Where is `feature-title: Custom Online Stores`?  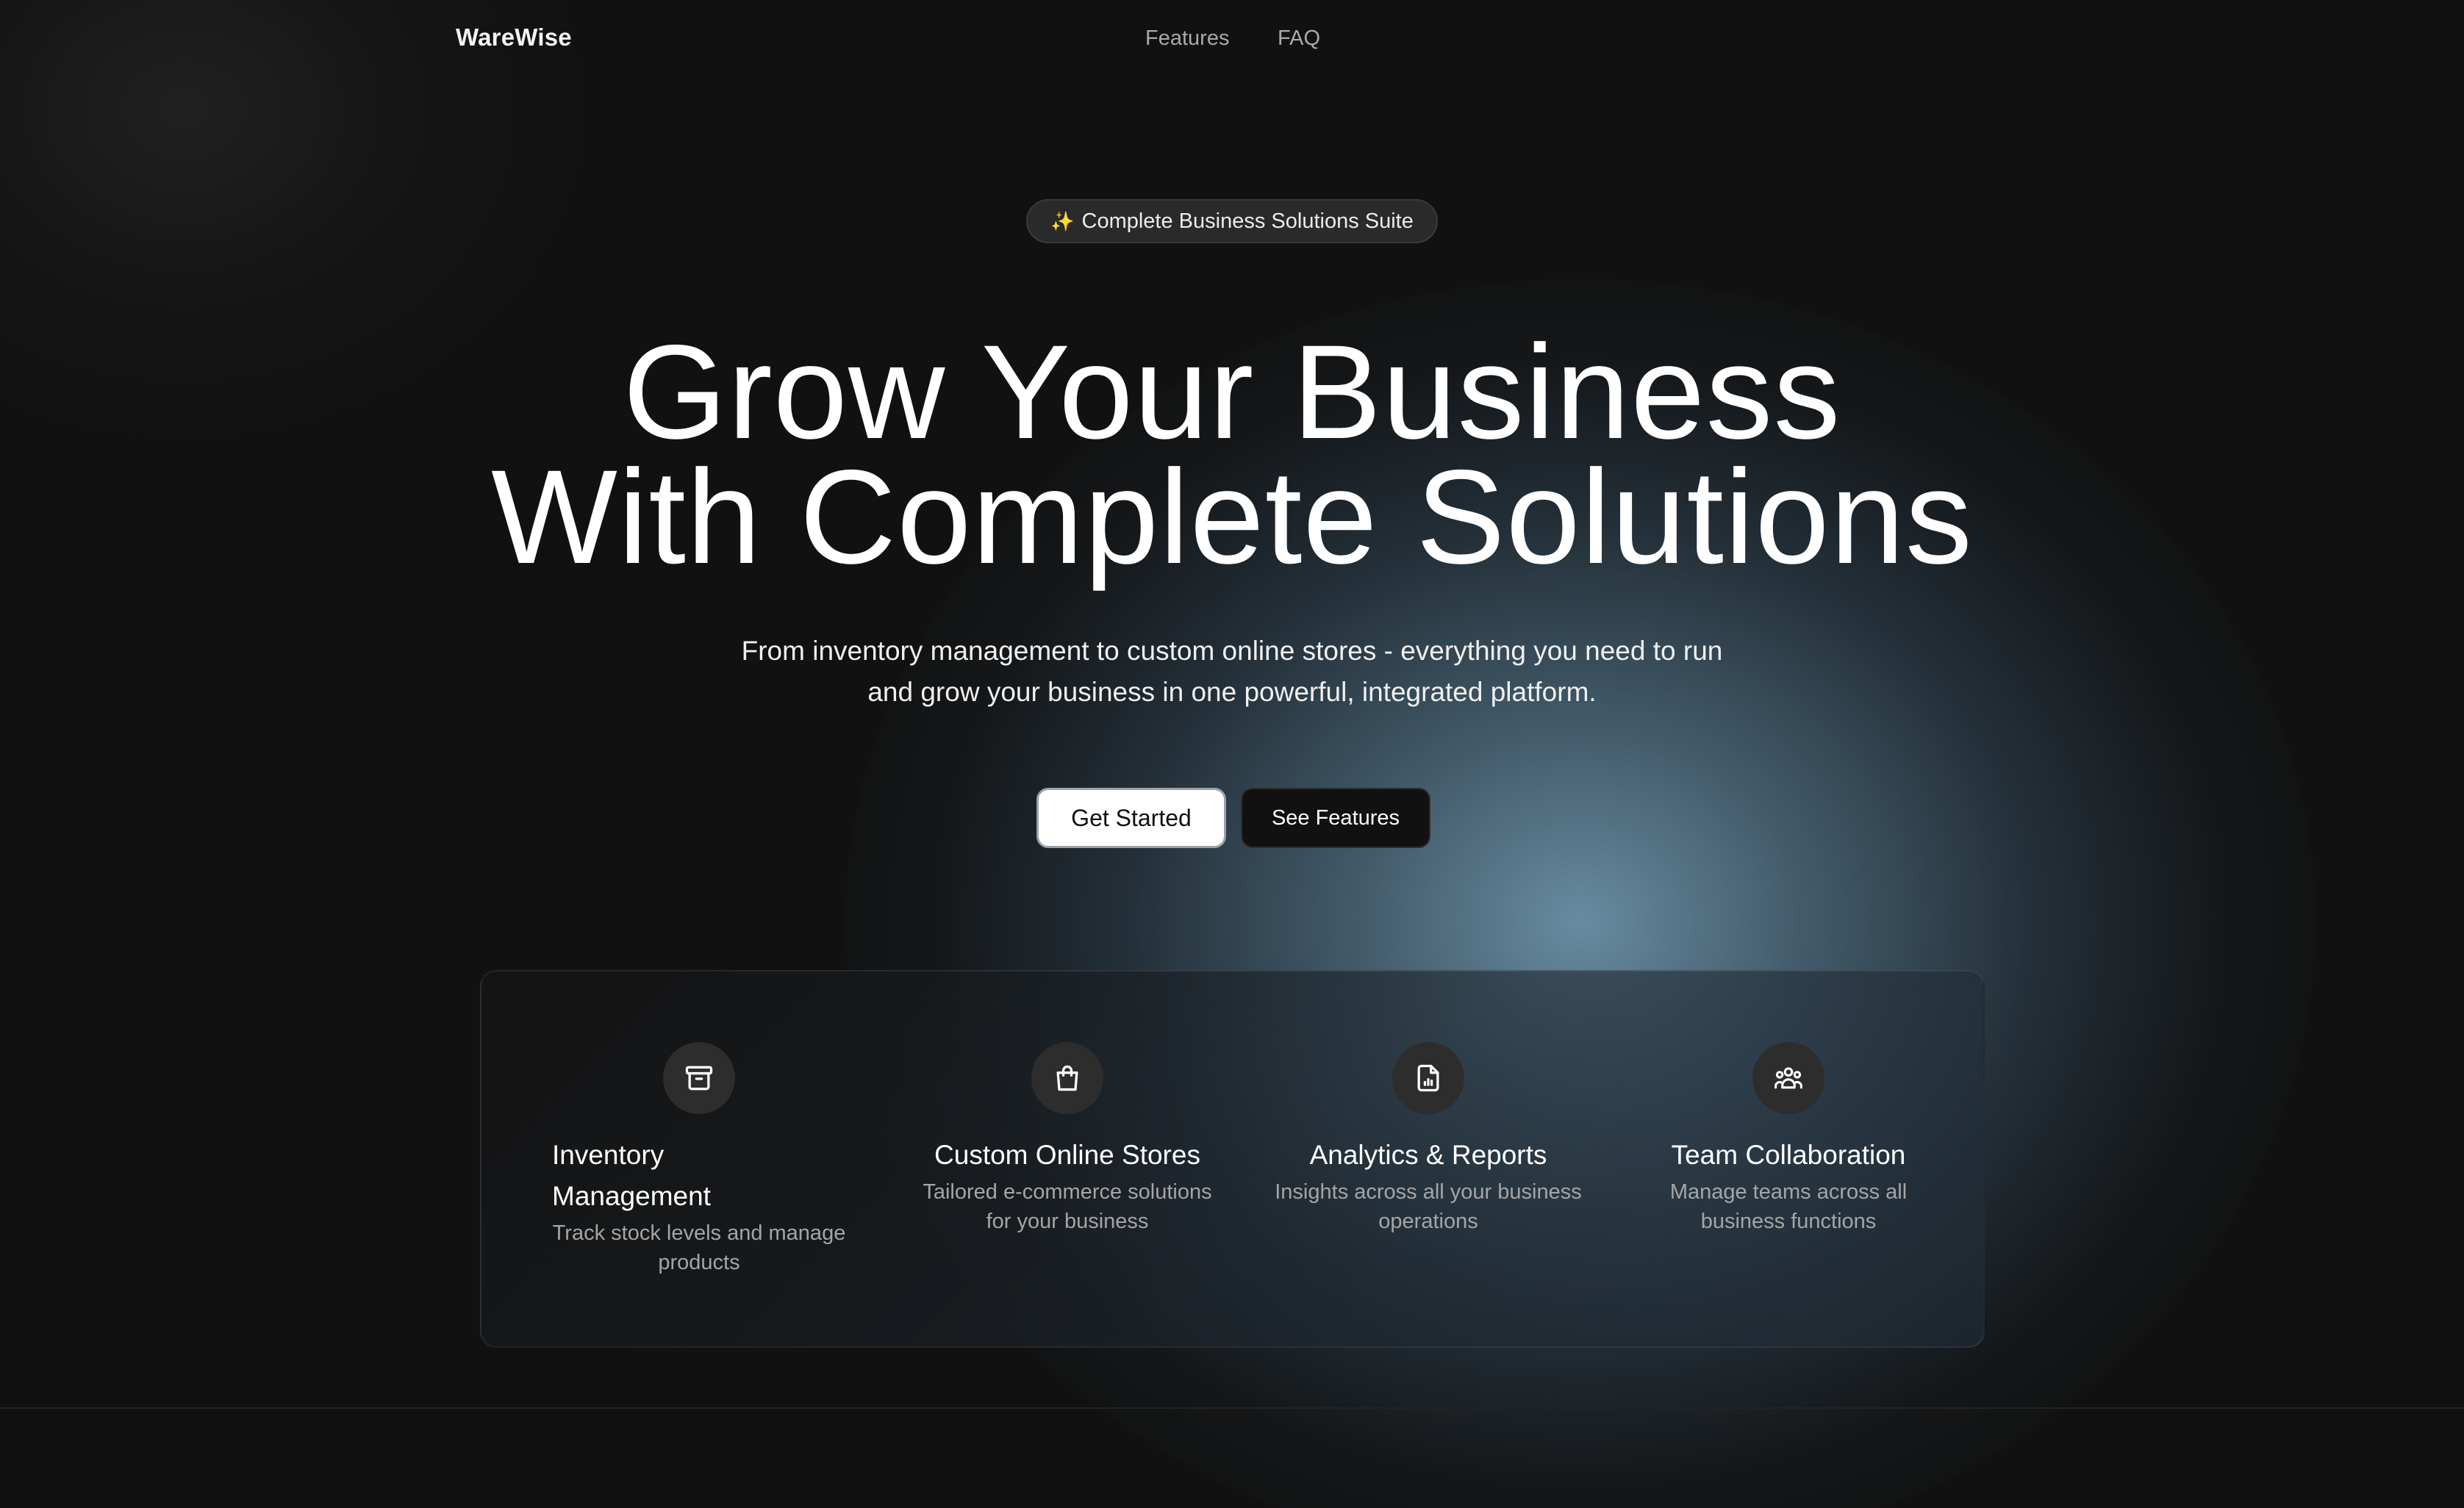
feature-title: Custom Online Stores is located at coordinates (1067, 1155).